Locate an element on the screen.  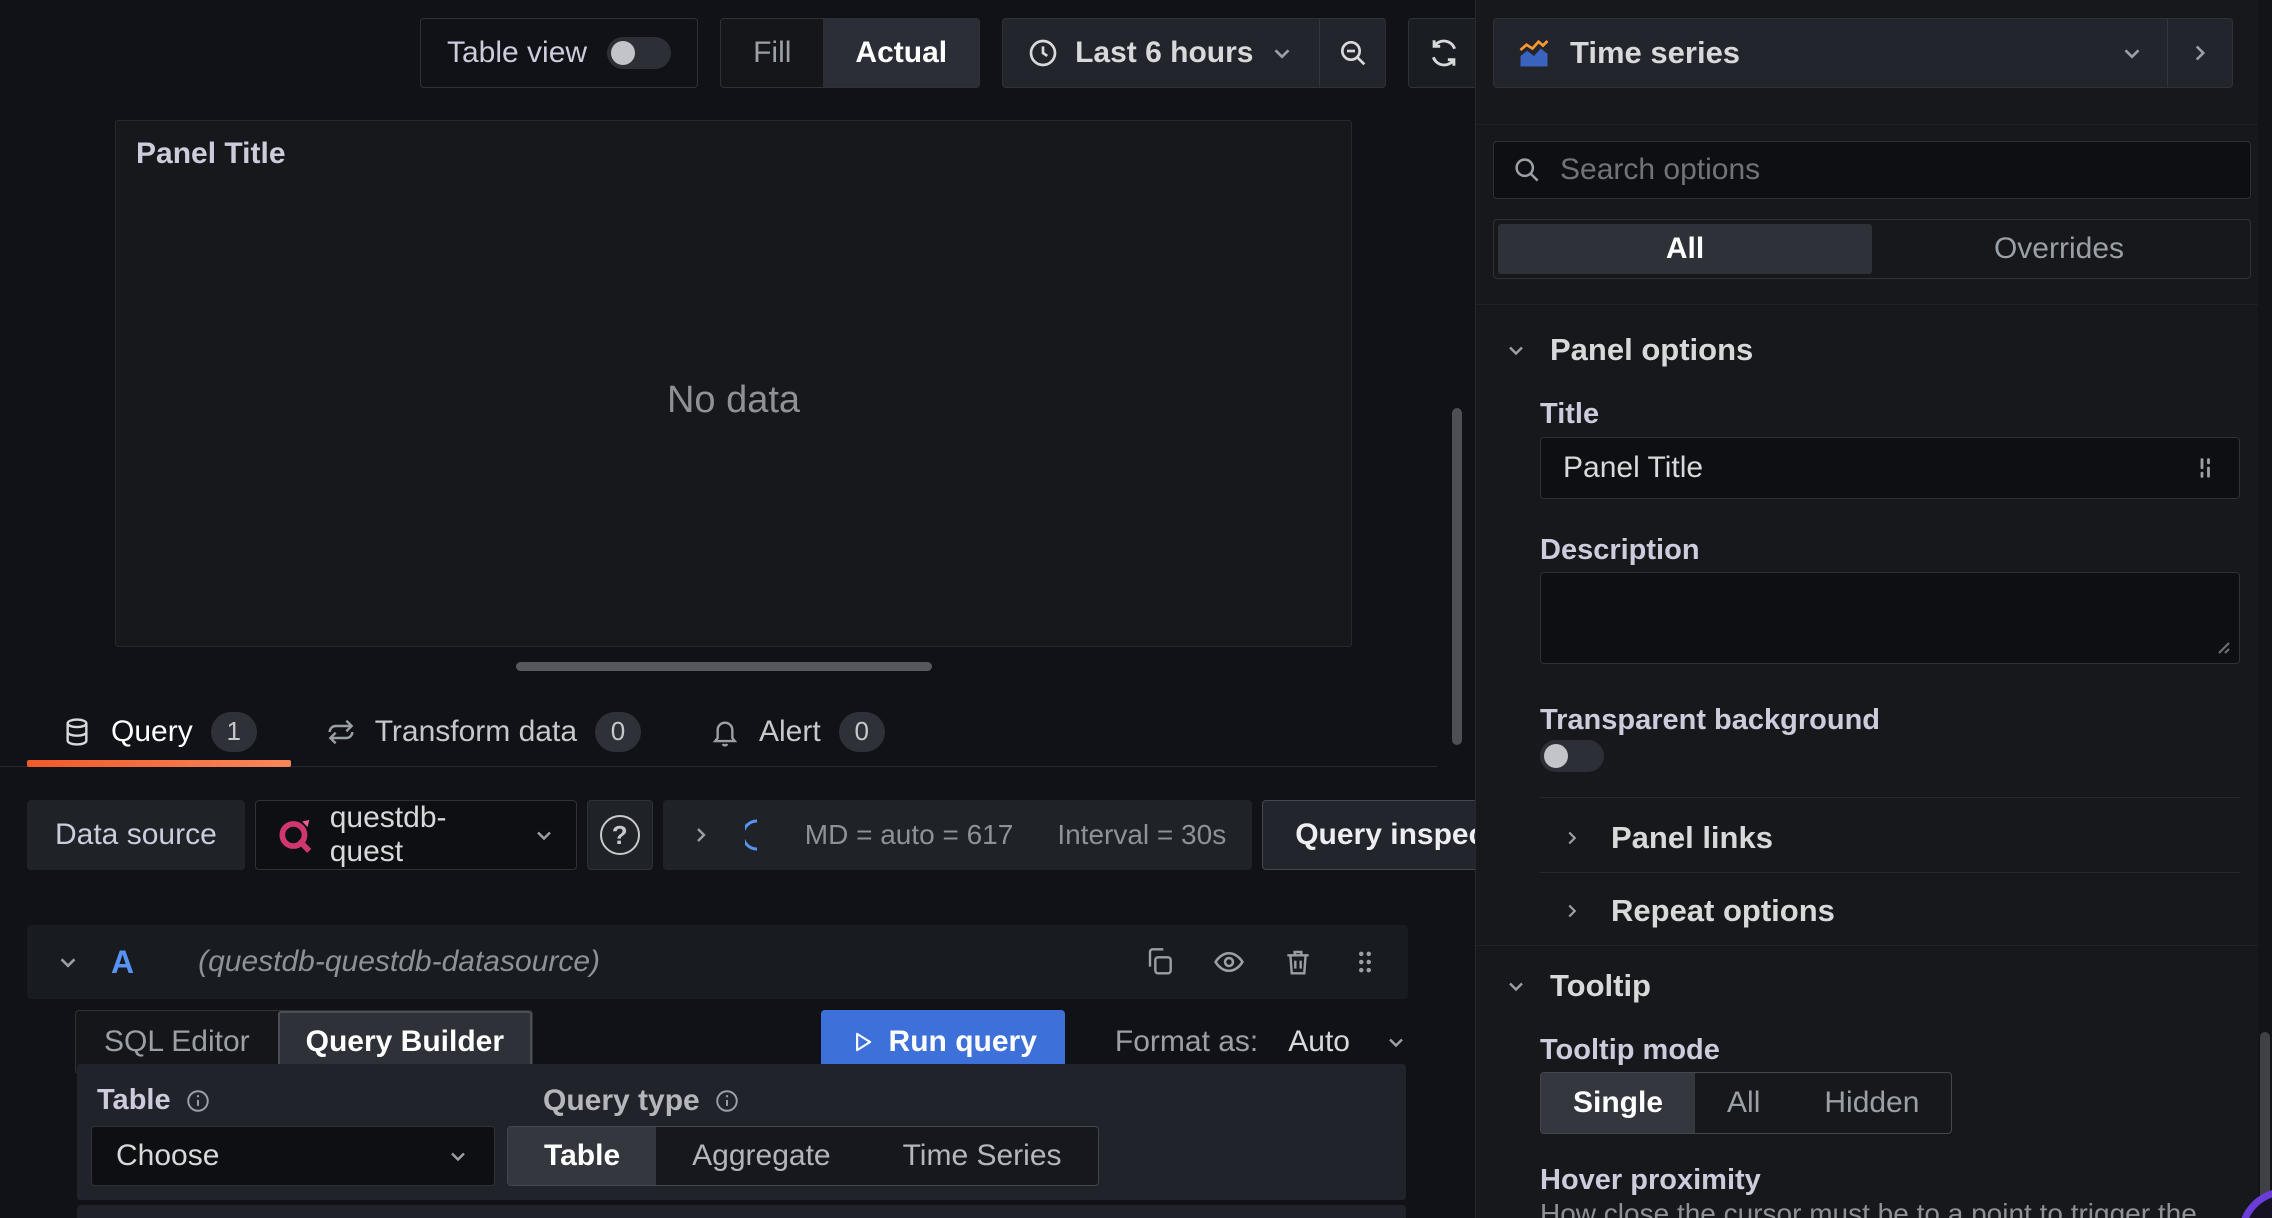
query-type-time-series: Time Series is located at coordinates (982, 1156).